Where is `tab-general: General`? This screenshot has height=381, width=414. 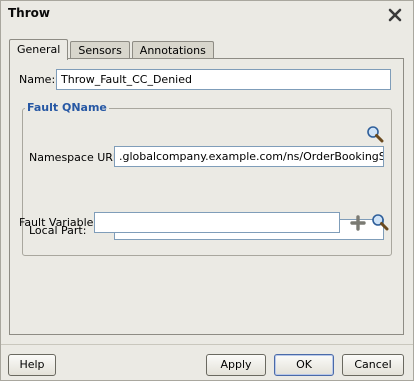
tab-general: General is located at coordinates (39, 49).